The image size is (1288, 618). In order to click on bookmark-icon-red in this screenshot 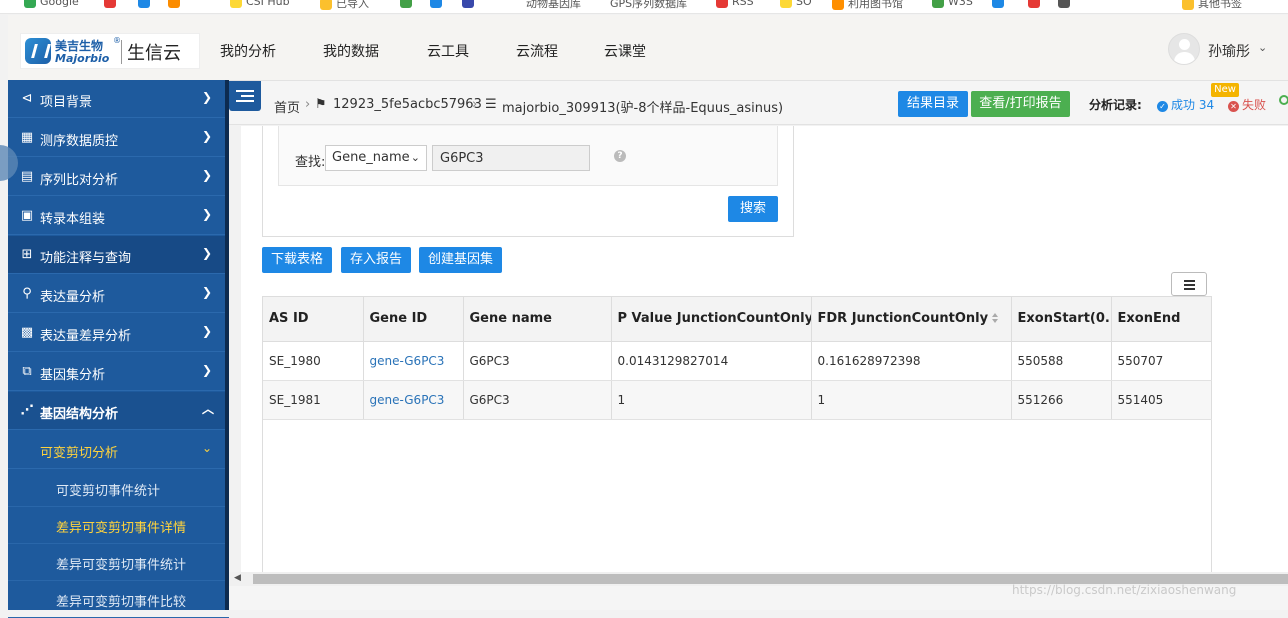, I will do `click(112, 4)`.